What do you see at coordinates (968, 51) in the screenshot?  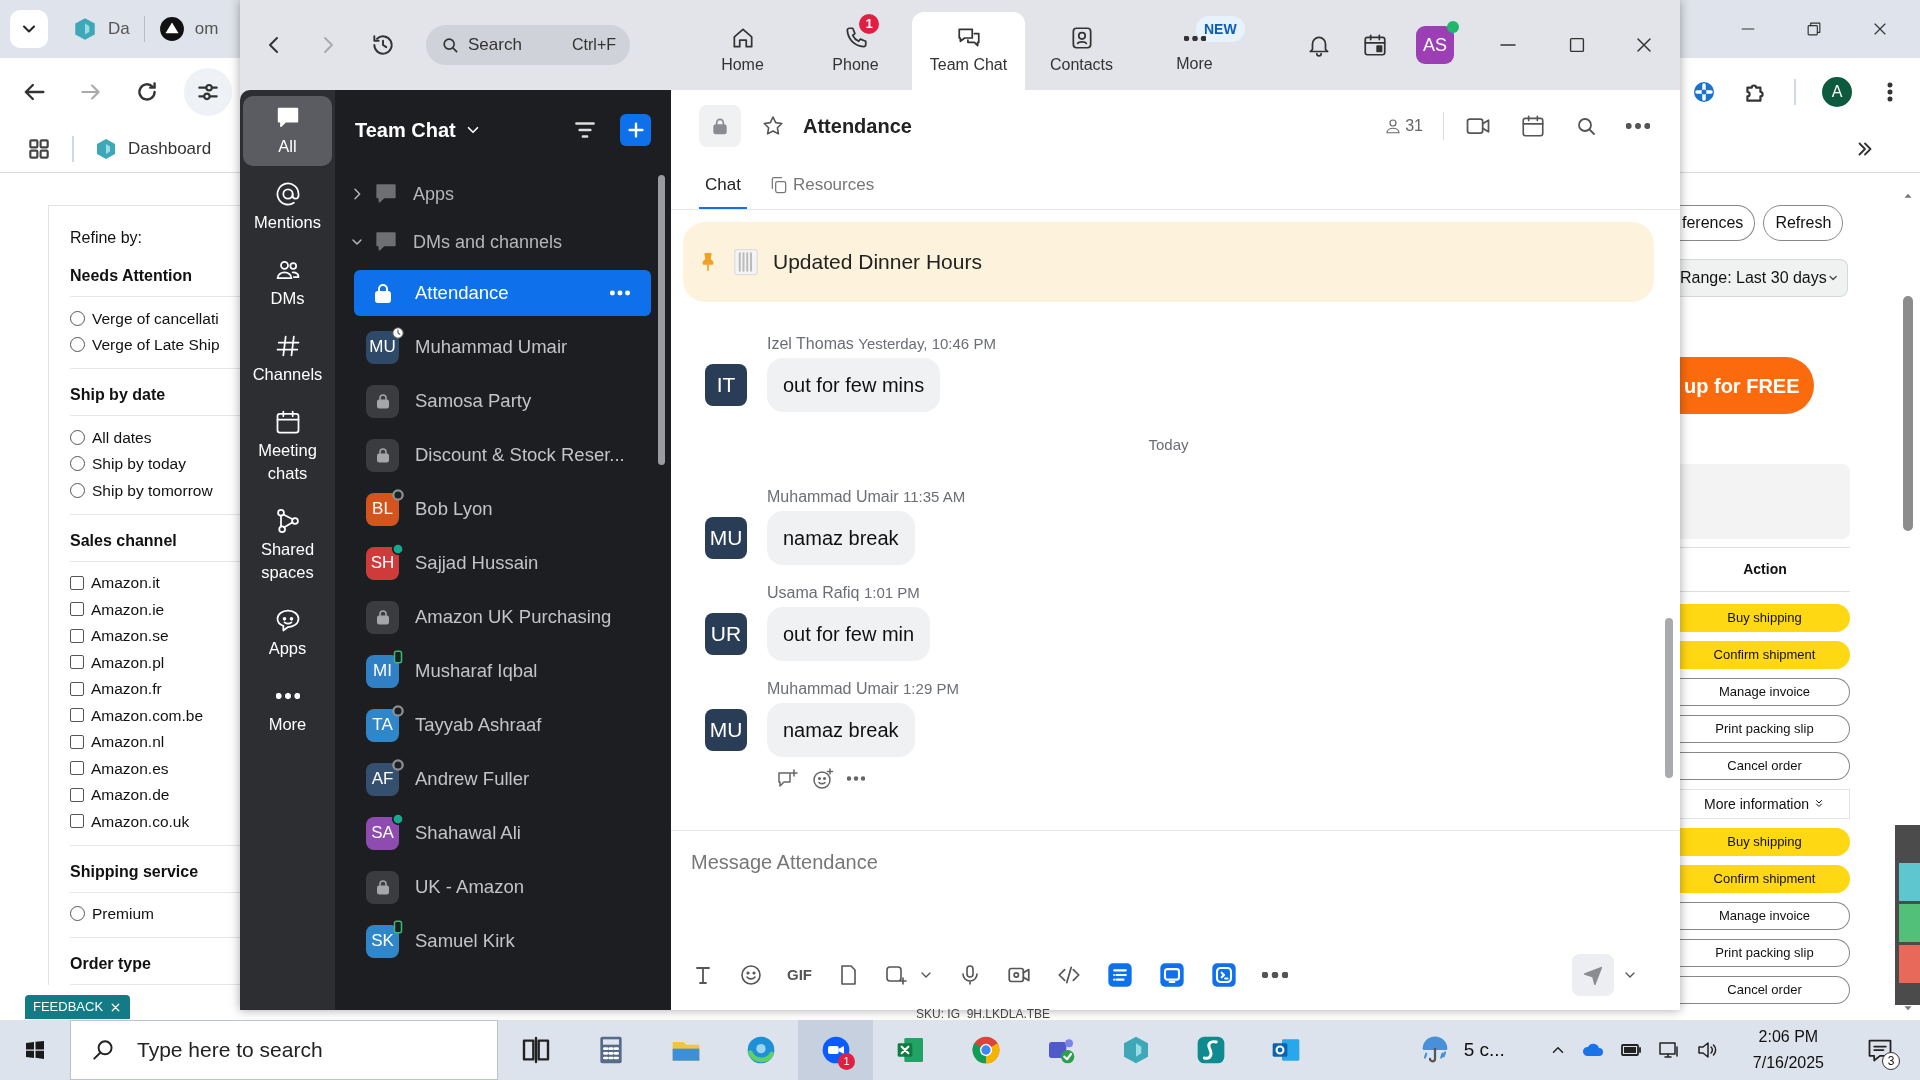 I see `nav-tab: Team Chat` at bounding box center [968, 51].